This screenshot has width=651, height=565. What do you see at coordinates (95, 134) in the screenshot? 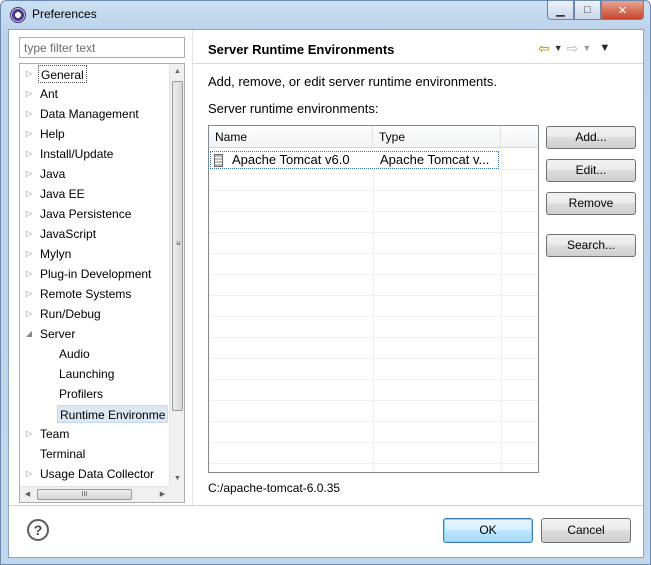
I see `tree-item: ▷ Help` at bounding box center [95, 134].